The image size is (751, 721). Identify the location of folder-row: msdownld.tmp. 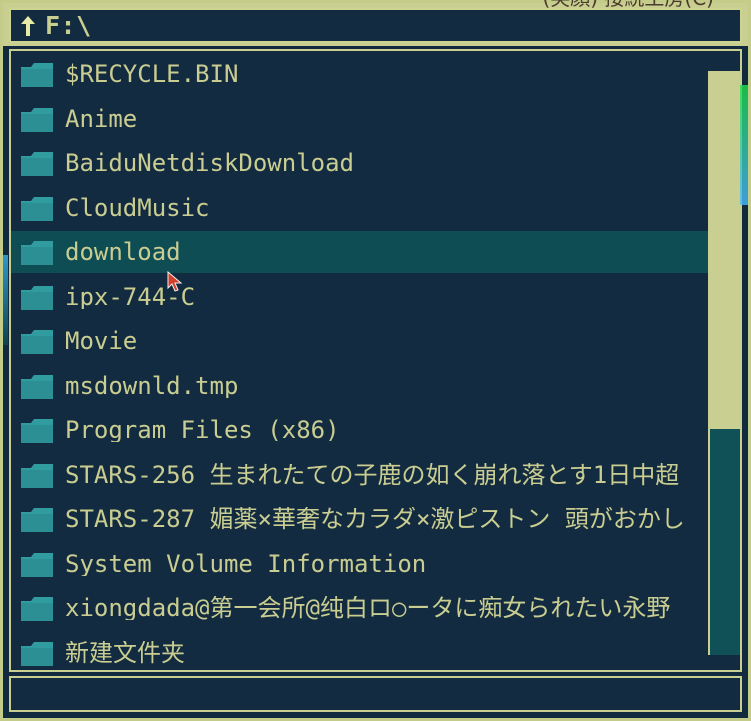
(359, 386).